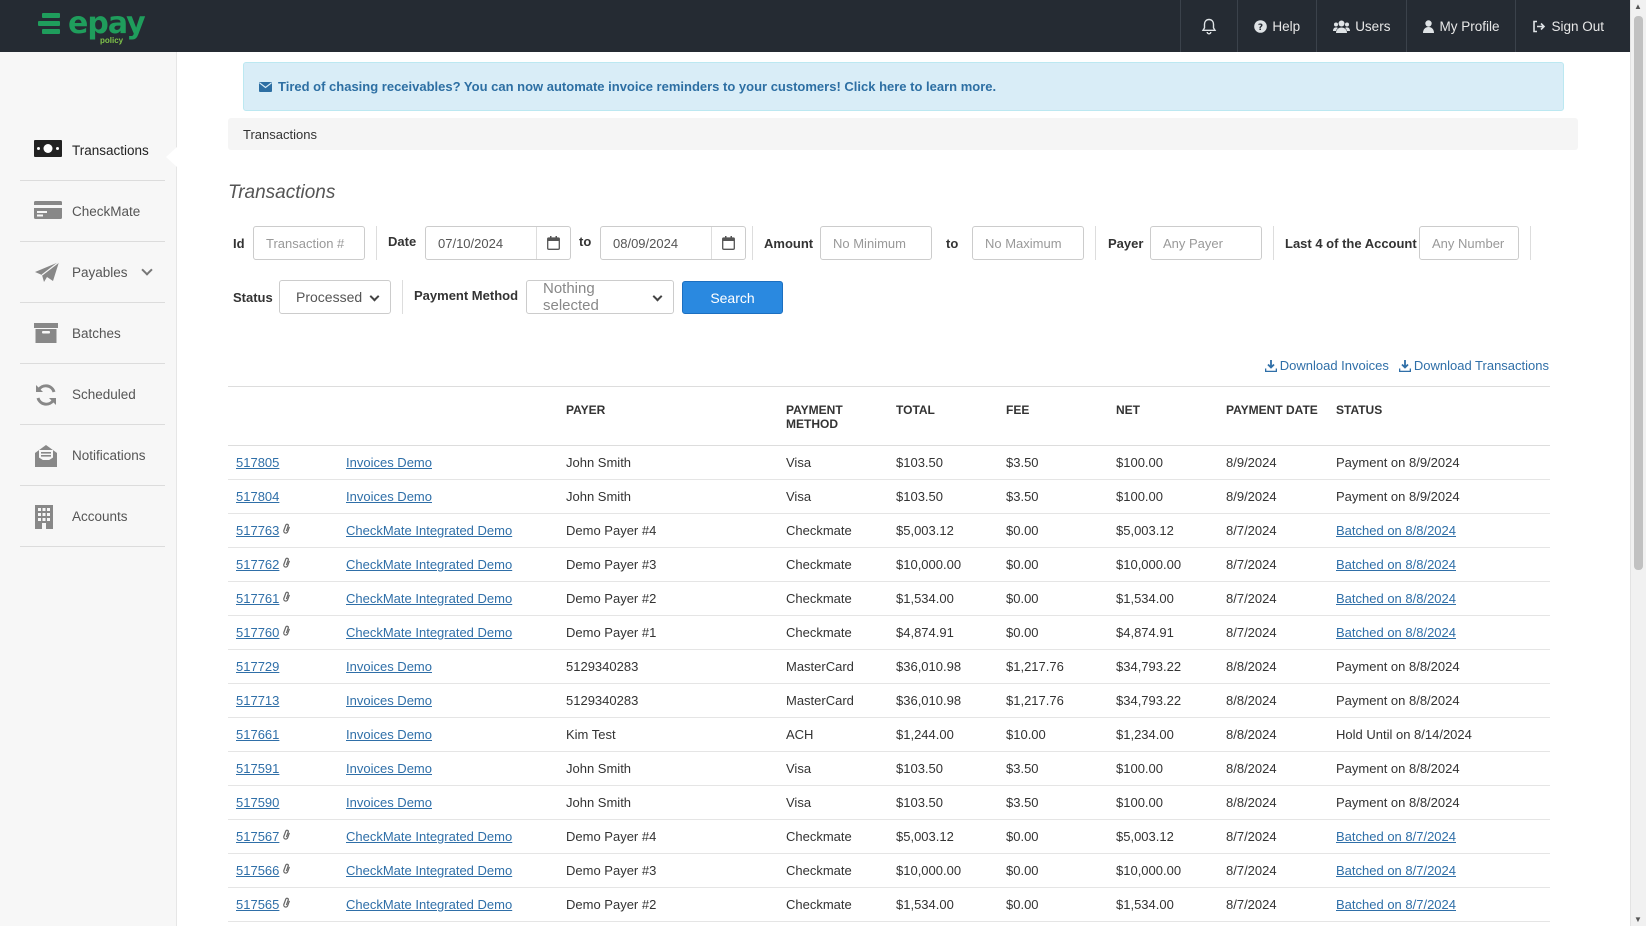 The image size is (1646, 926). Describe the element at coordinates (257, 734) in the screenshot. I see `transaction-id-link: 517661` at that location.